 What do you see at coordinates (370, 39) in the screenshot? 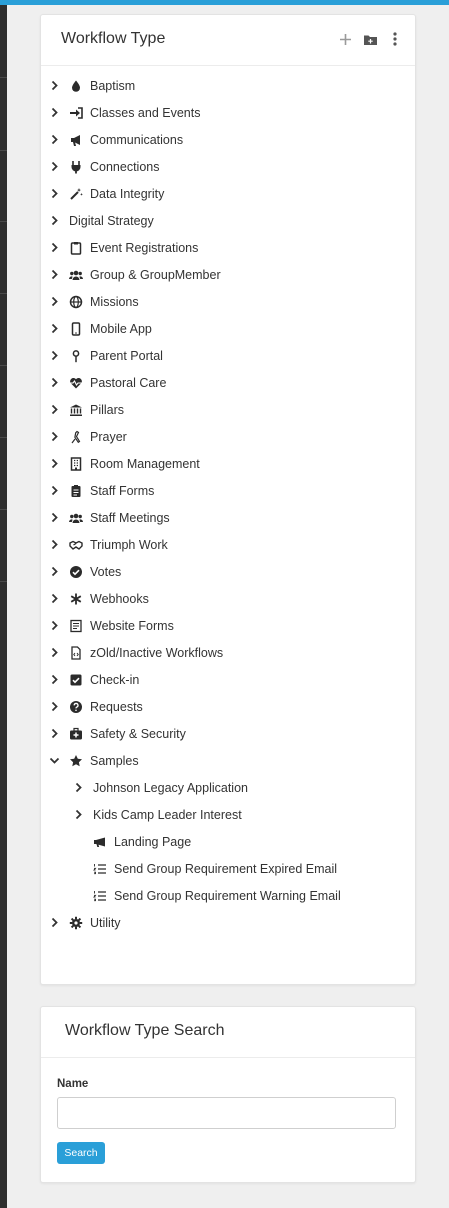
I see `add-folder-icon` at bounding box center [370, 39].